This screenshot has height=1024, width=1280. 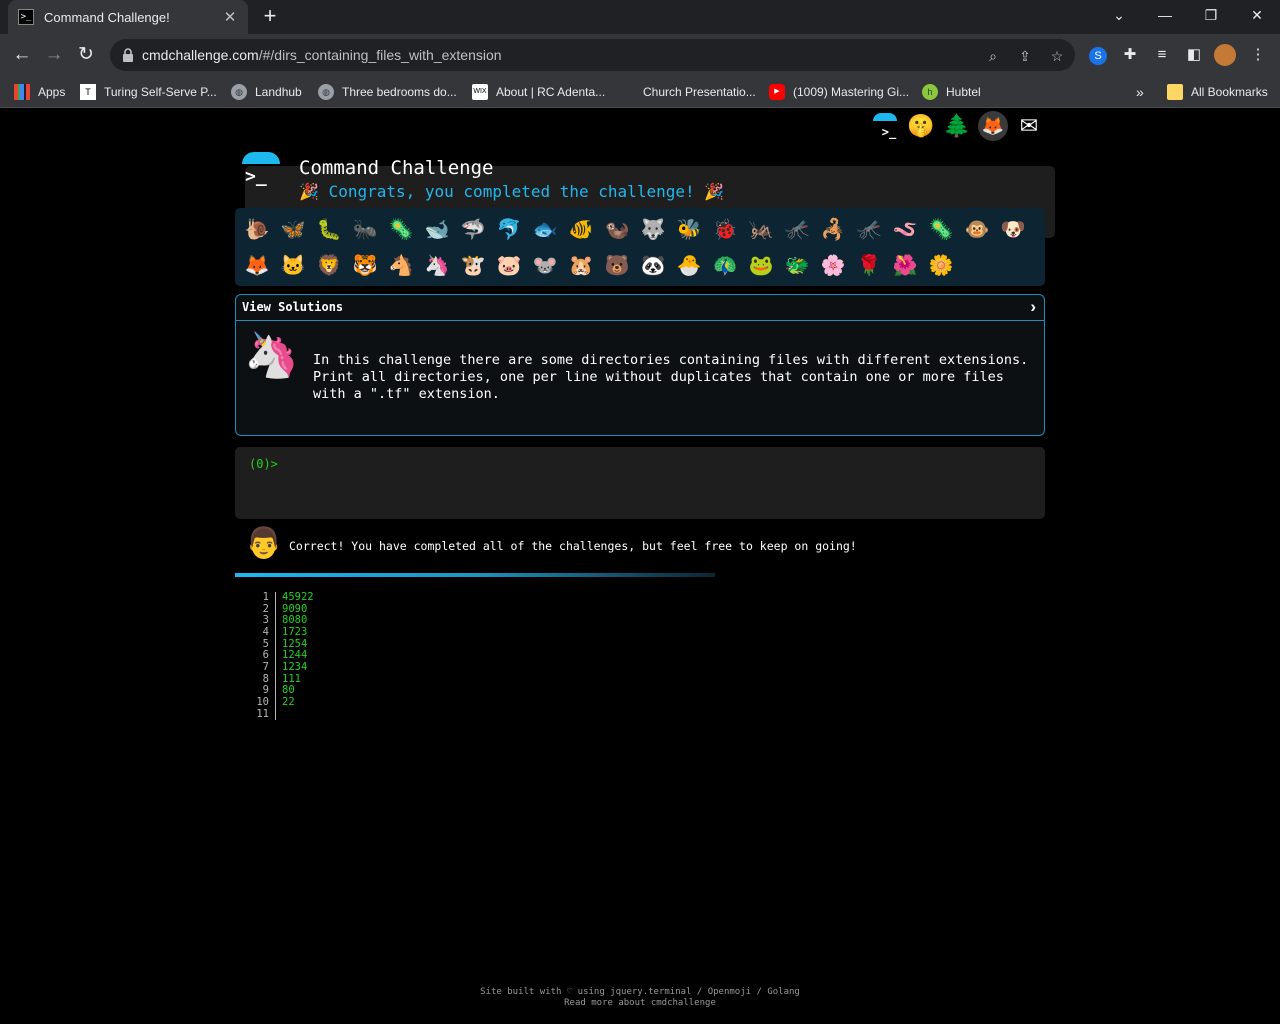 What do you see at coordinates (86, 55) in the screenshot?
I see `reload-button: ↻` at bounding box center [86, 55].